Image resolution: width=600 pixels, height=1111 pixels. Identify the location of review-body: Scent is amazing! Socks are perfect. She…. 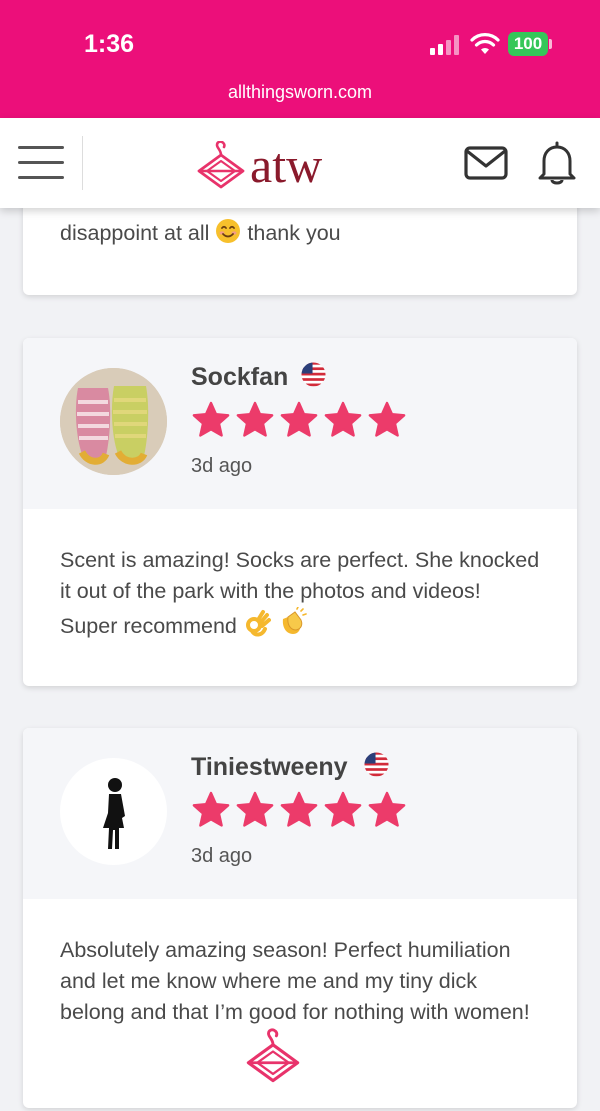
(300, 593).